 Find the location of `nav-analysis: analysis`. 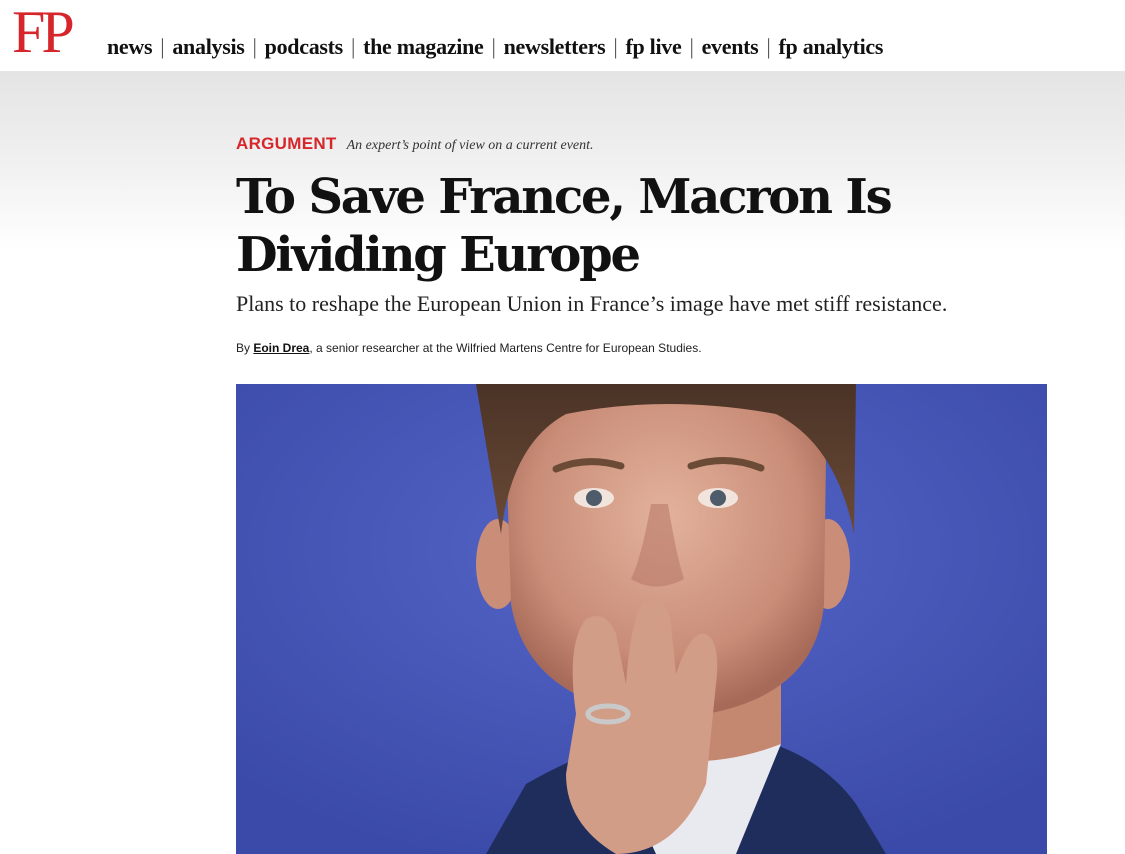

nav-analysis: analysis is located at coordinates (208, 47).